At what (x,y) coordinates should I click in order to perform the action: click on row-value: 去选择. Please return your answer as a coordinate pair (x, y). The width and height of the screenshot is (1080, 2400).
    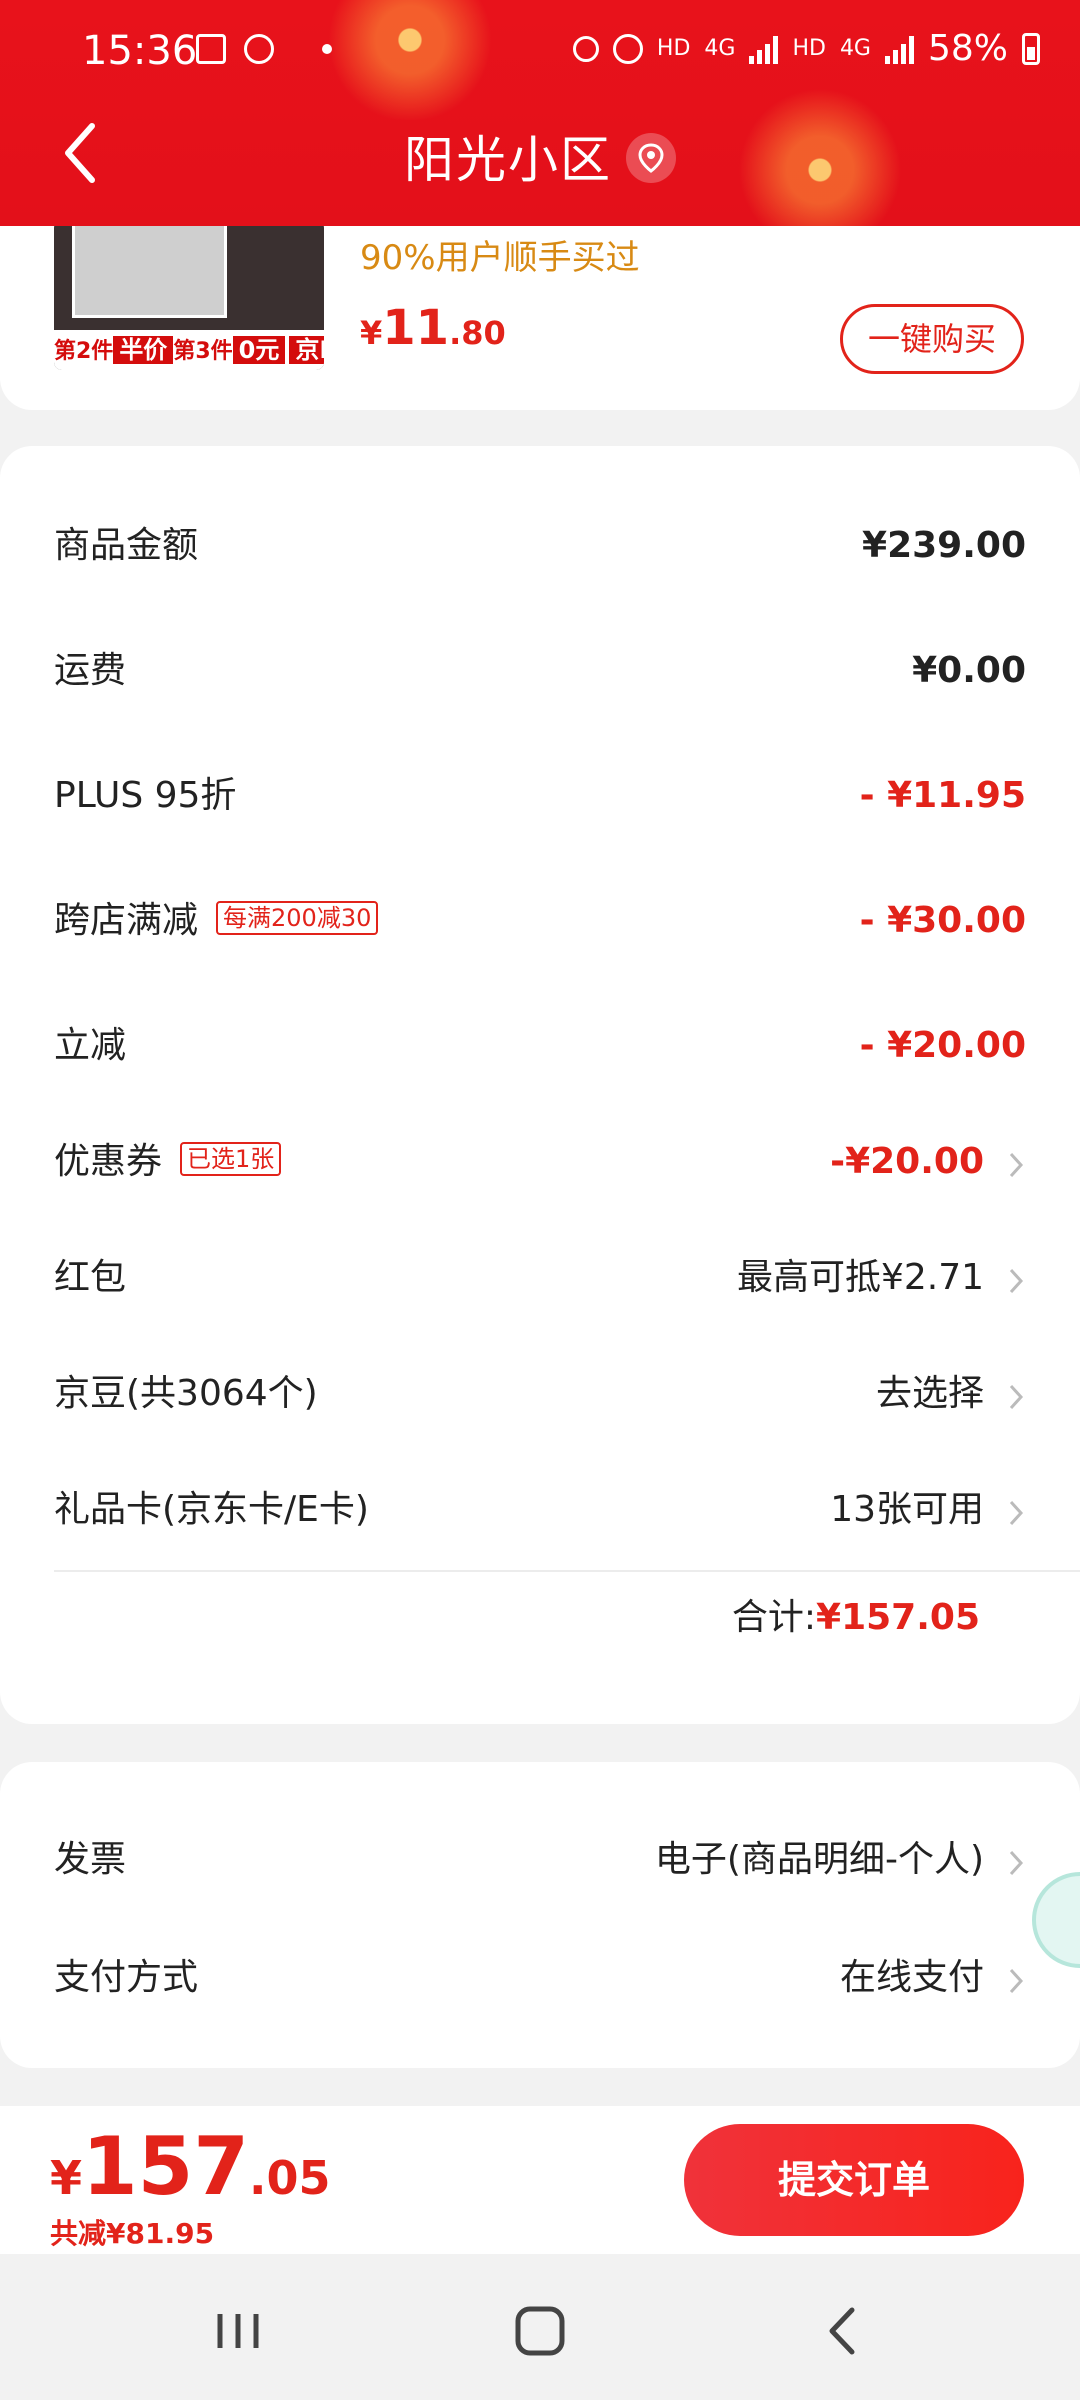
    Looking at the image, I should click on (929, 1393).